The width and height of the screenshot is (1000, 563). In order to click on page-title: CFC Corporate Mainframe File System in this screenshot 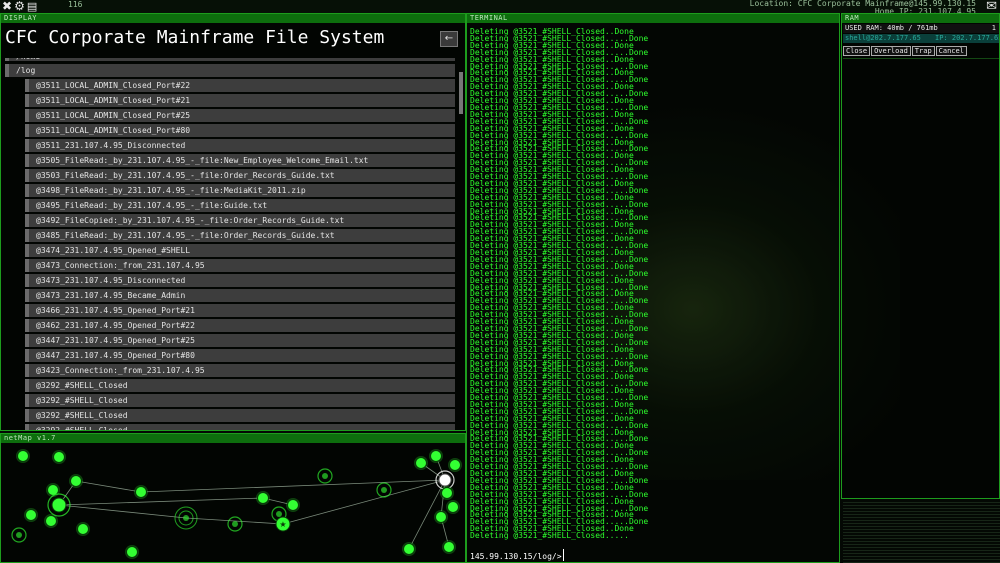, I will do `click(195, 37)`.